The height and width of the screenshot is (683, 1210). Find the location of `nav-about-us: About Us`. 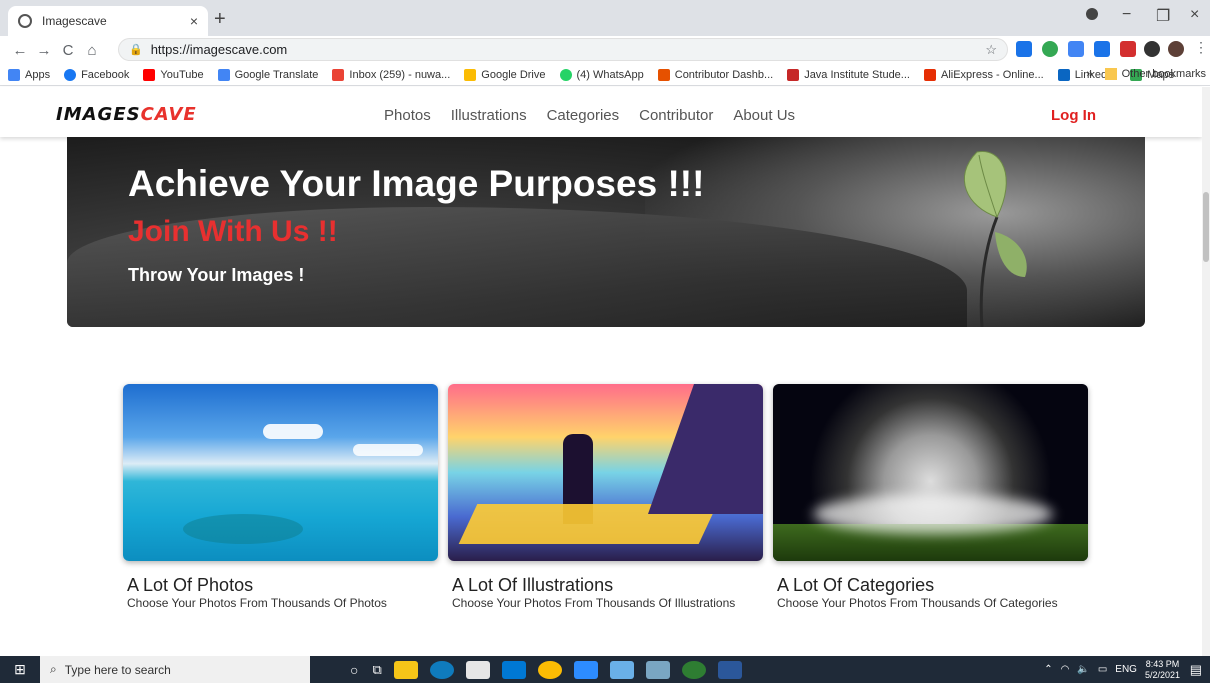

nav-about-us: About Us is located at coordinates (764, 115).